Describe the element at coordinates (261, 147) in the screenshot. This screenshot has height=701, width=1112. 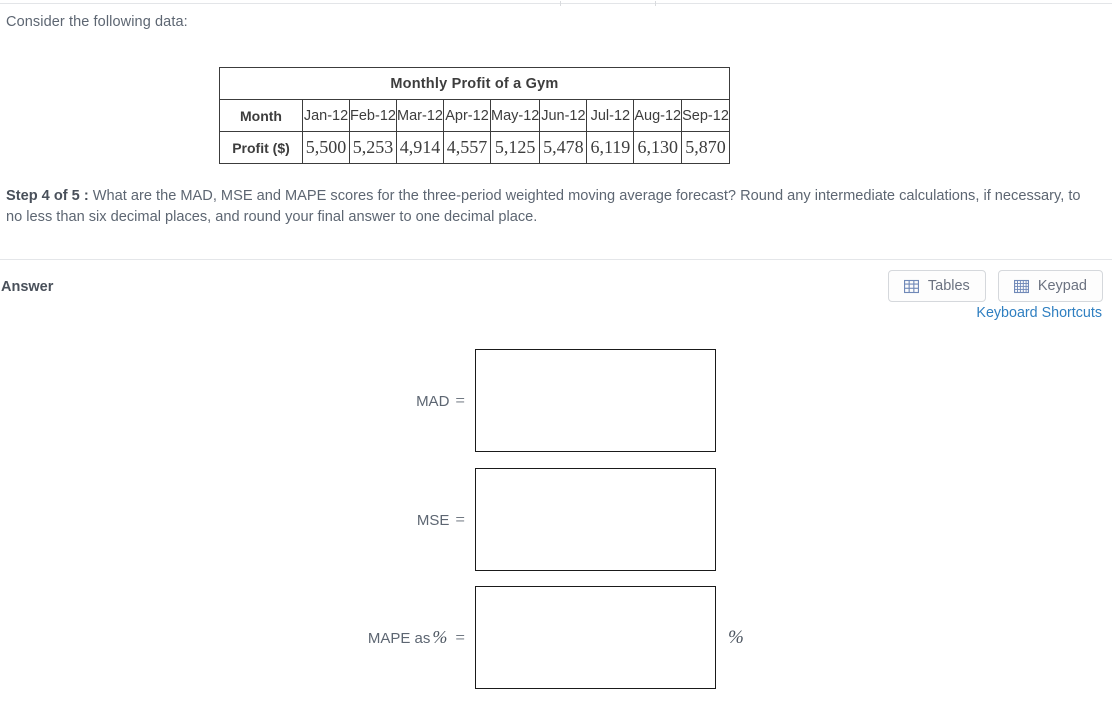
I see `row-header-profit: Profit ($)` at that location.